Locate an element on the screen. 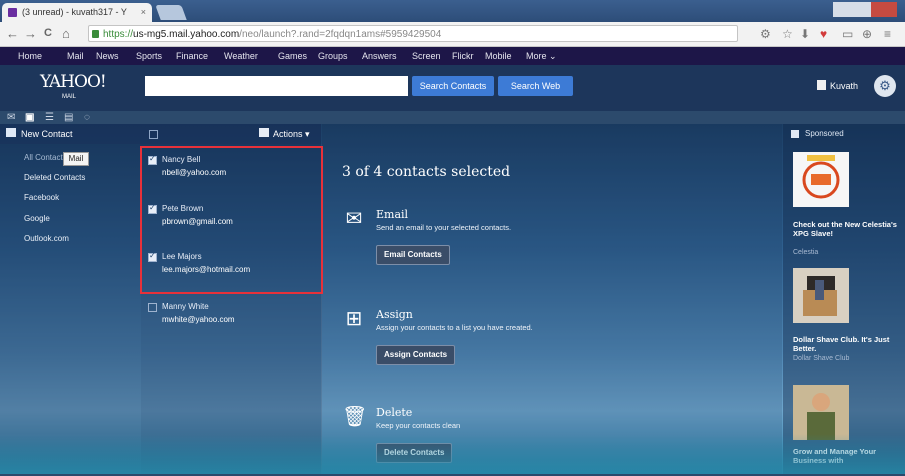 The height and width of the screenshot is (476, 905). delete-desc: Keep your contacts clean is located at coordinates (418, 425).